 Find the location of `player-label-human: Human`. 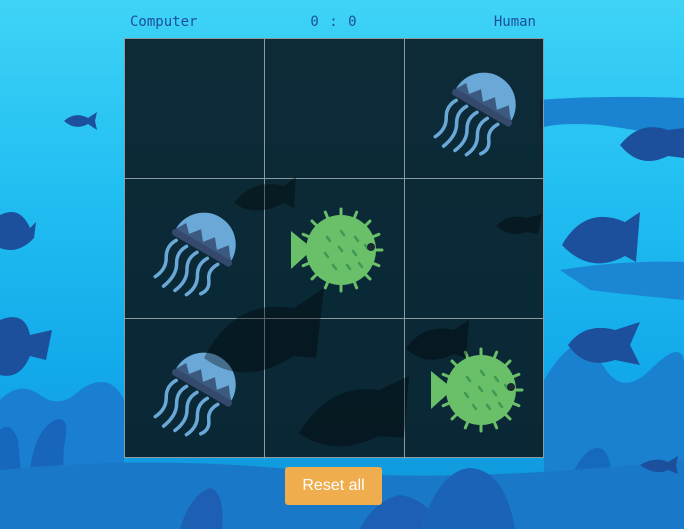

player-label-human: Human is located at coordinates (514, 22).